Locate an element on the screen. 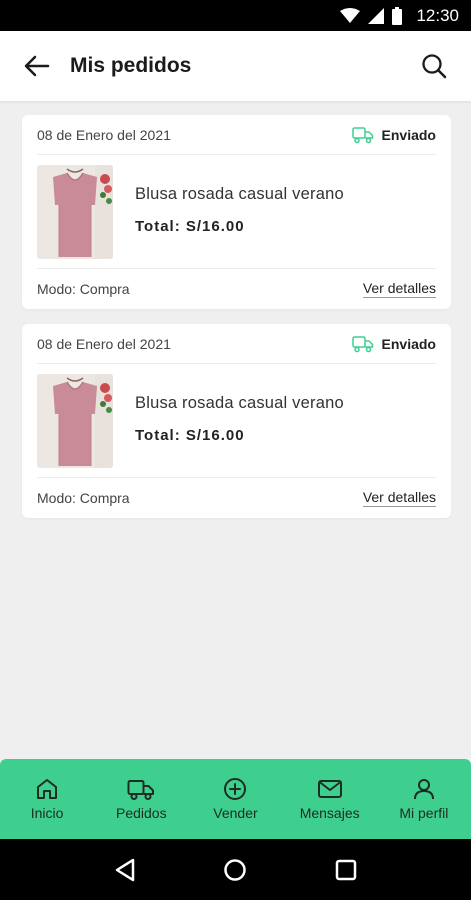  home-icon is located at coordinates (47, 789).